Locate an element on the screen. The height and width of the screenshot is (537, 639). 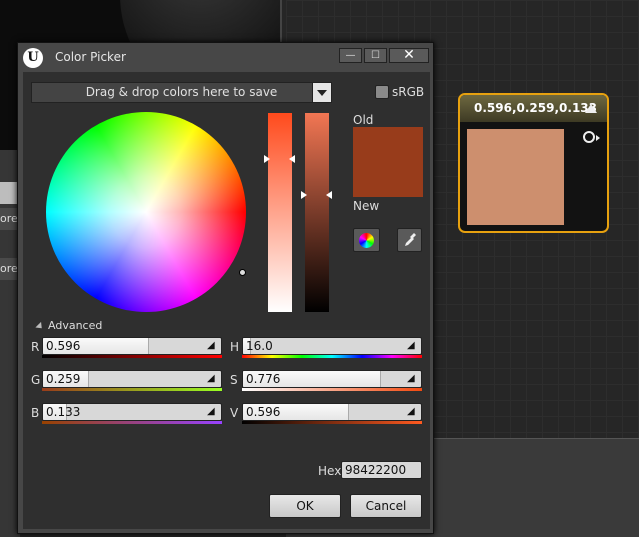
r-spinbox: 0.596 ◢ is located at coordinates (132, 346).